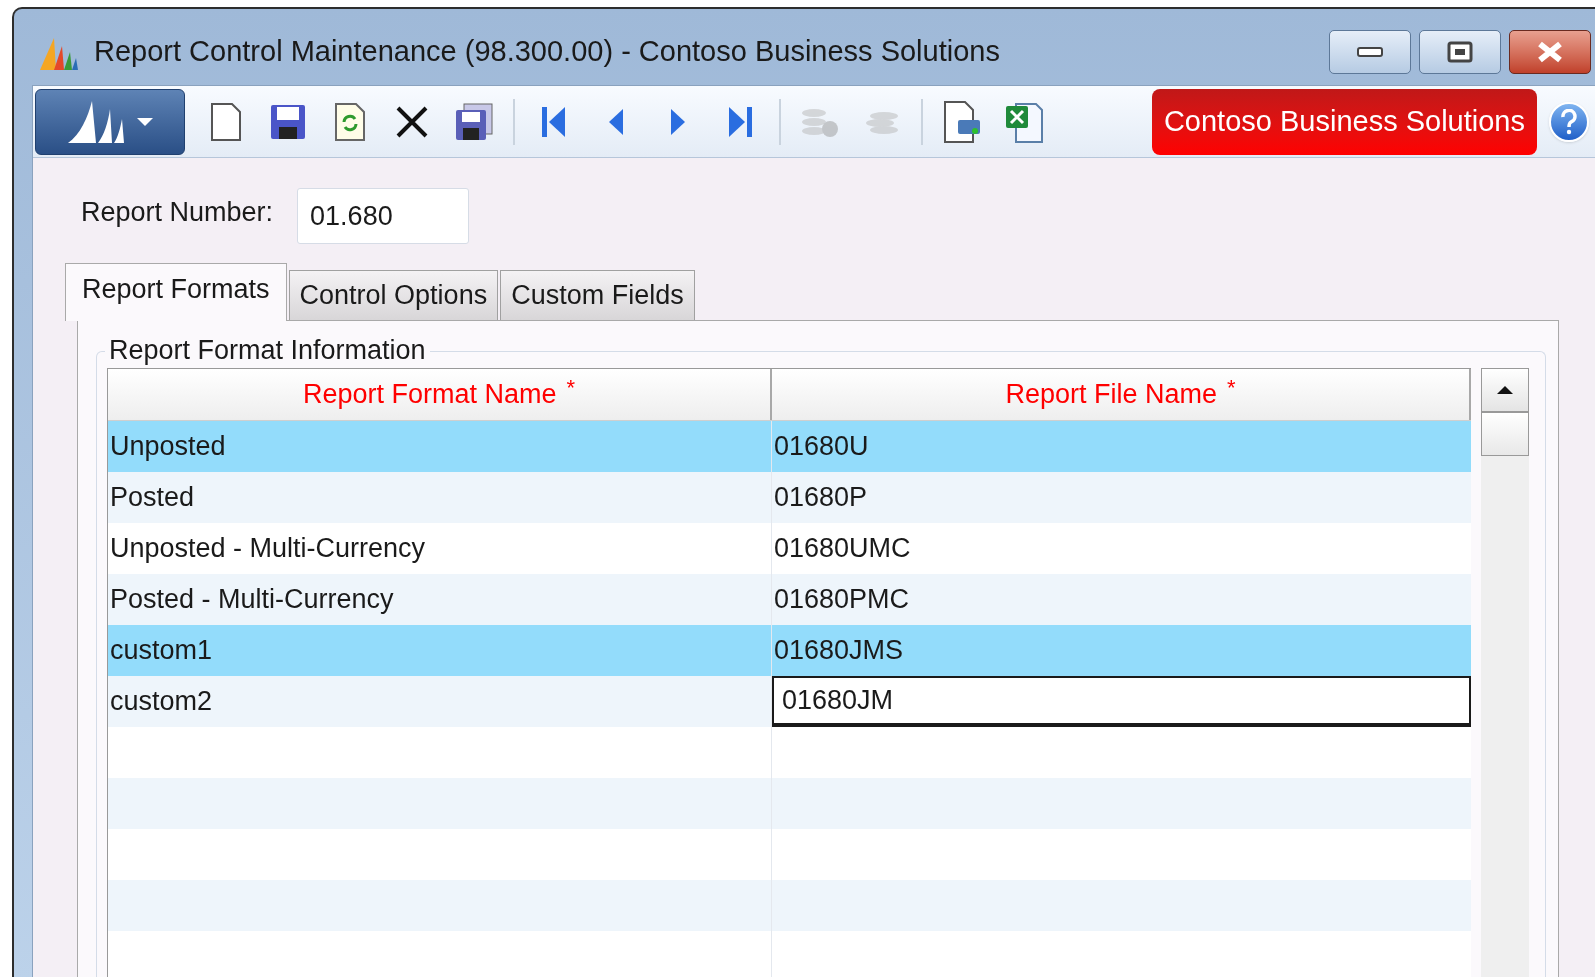  I want to click on table-cell-text: 01680UMC, so click(842, 549).